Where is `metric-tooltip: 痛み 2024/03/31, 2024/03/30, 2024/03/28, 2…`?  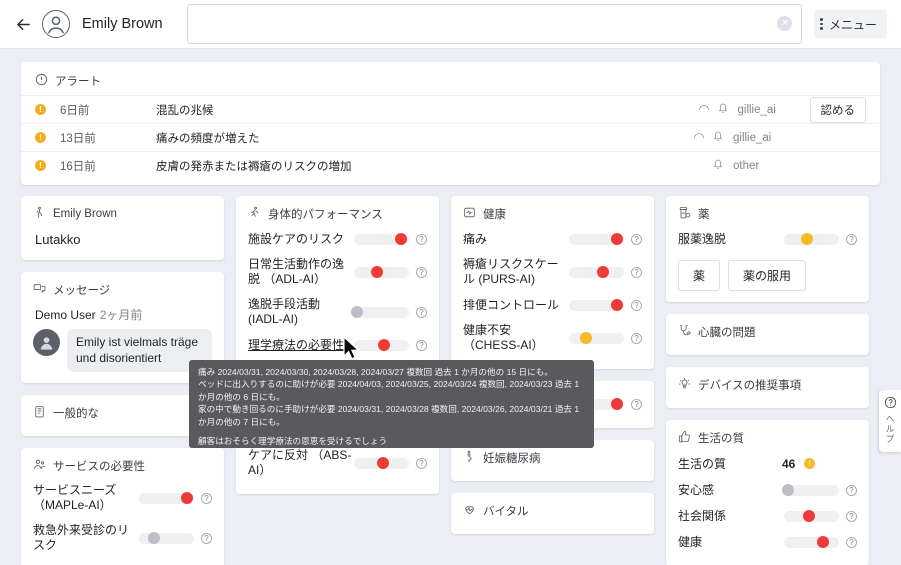 metric-tooltip: 痛み 2024/03/31, 2024/03/30, 2024/03/28, 2… is located at coordinates (391, 404).